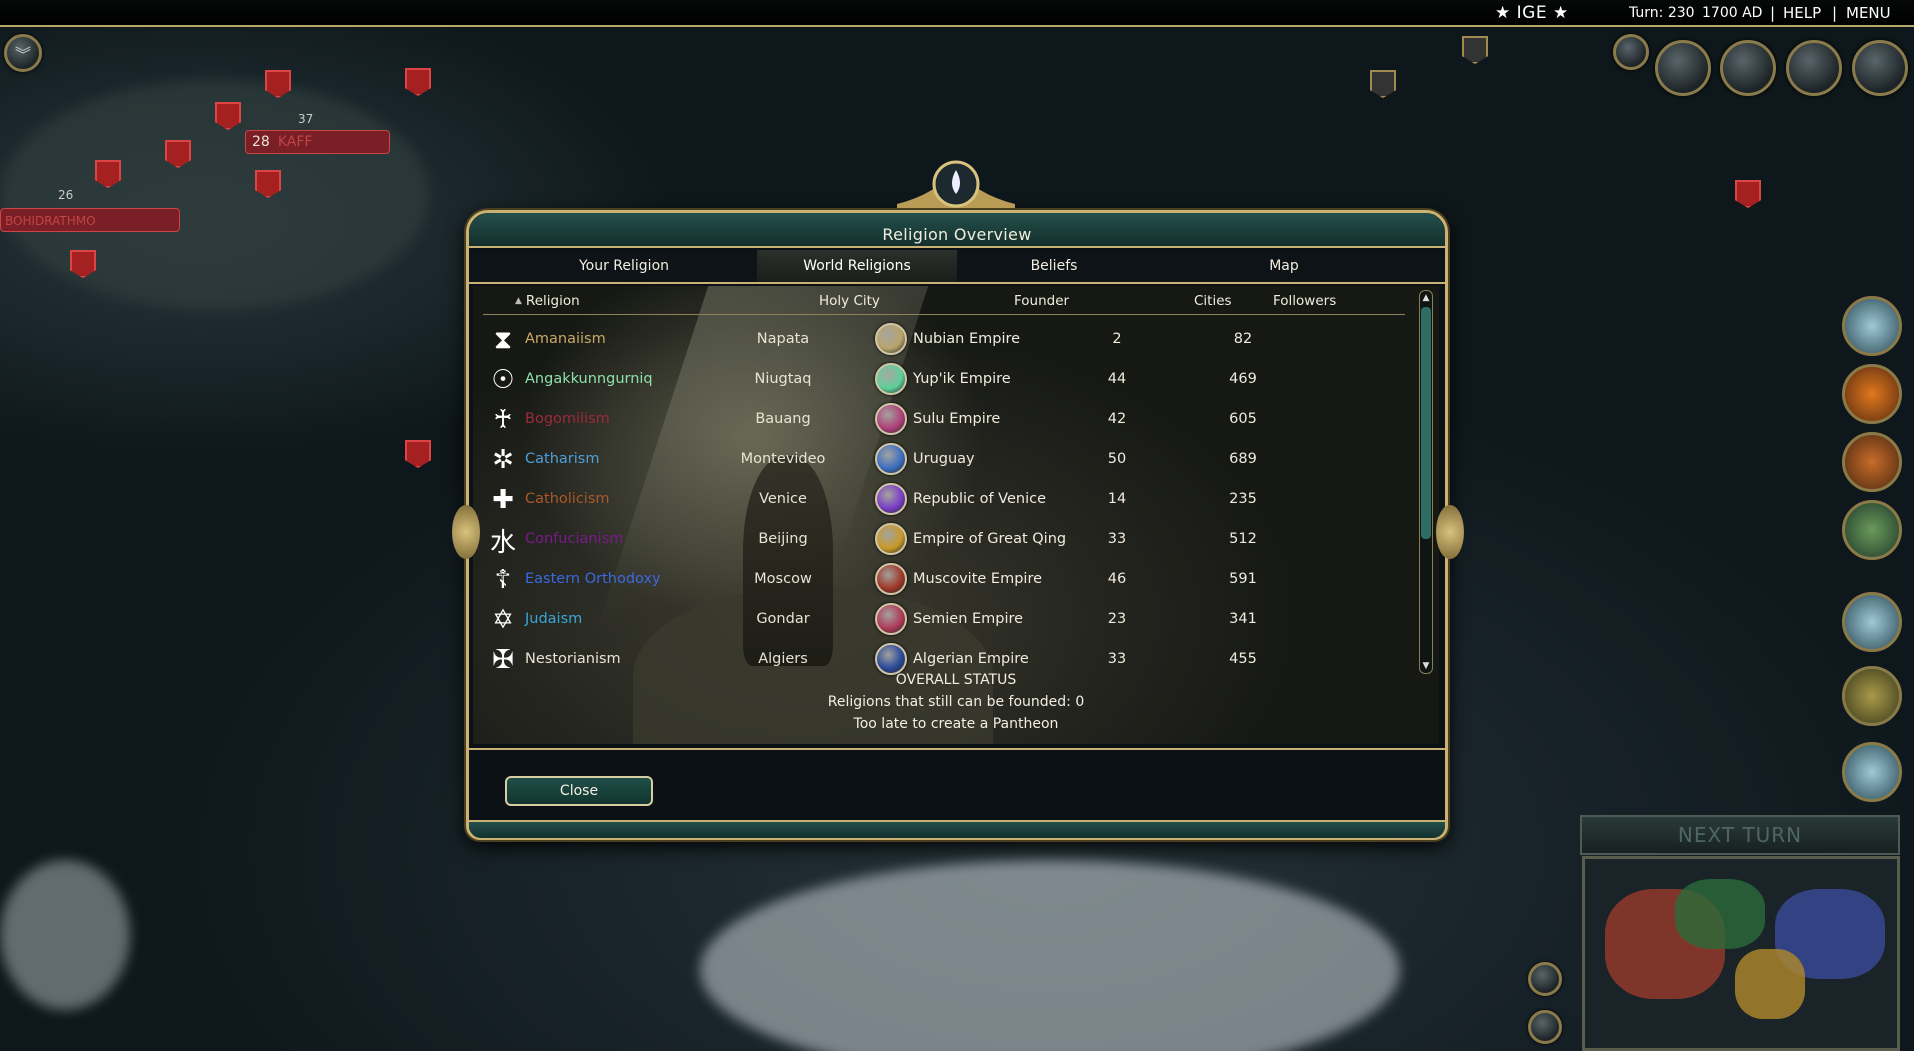  I want to click on holy-city: Moscow, so click(783, 579).